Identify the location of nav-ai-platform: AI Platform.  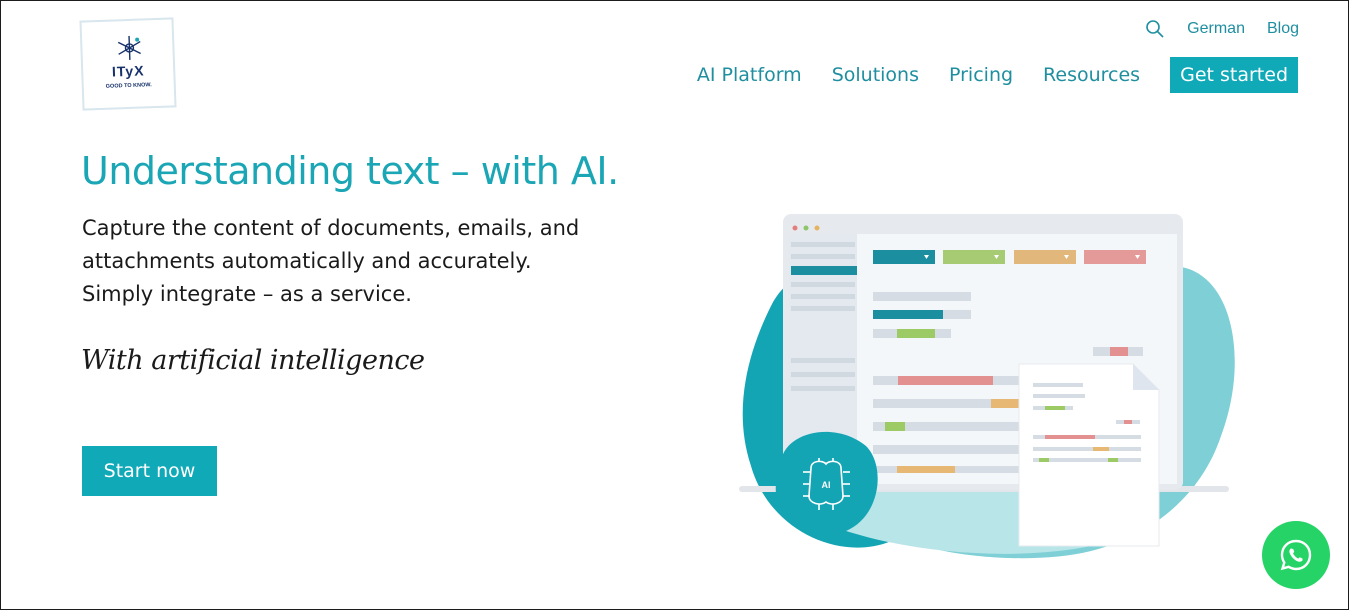
(749, 75).